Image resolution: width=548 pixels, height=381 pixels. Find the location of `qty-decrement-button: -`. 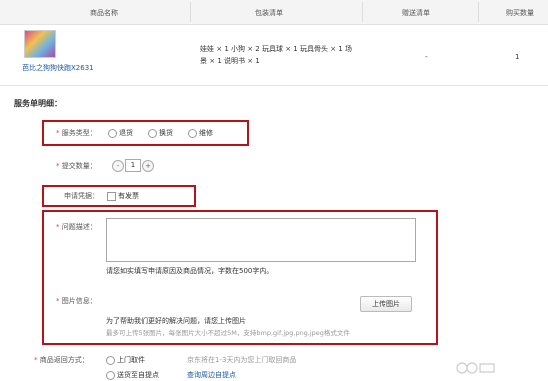

qty-decrement-button: - is located at coordinates (118, 166).